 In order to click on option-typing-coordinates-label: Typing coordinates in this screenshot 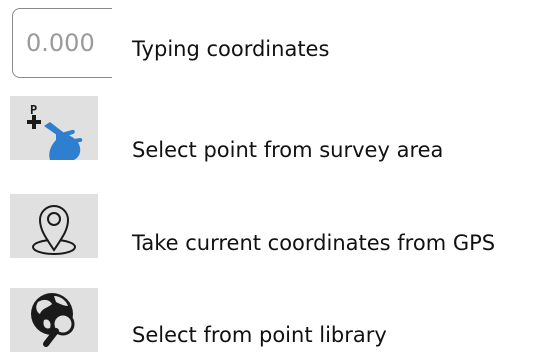, I will do `click(231, 49)`.